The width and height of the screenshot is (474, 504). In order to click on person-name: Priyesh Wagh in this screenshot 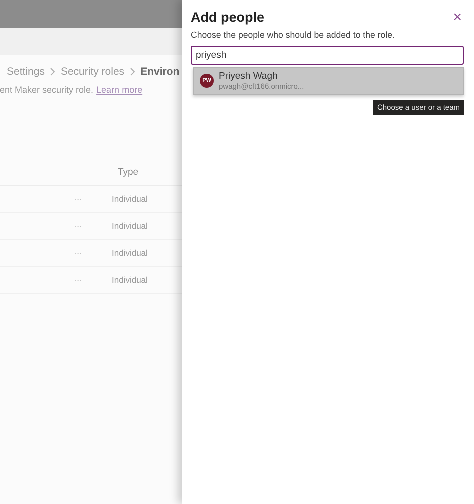, I will do `click(249, 76)`.